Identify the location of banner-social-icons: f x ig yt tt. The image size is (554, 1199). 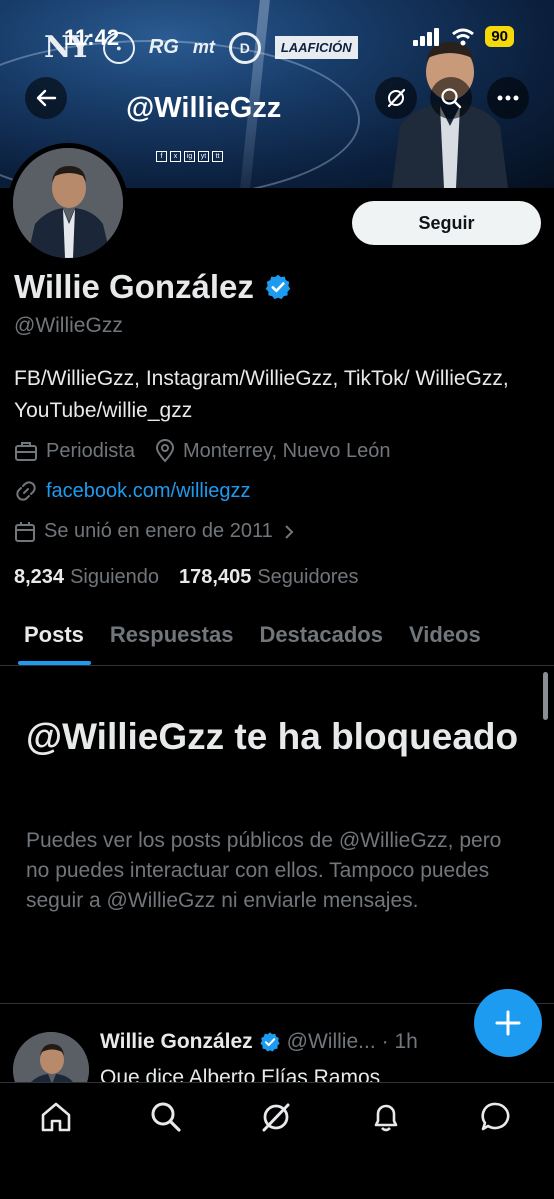
(189, 156).